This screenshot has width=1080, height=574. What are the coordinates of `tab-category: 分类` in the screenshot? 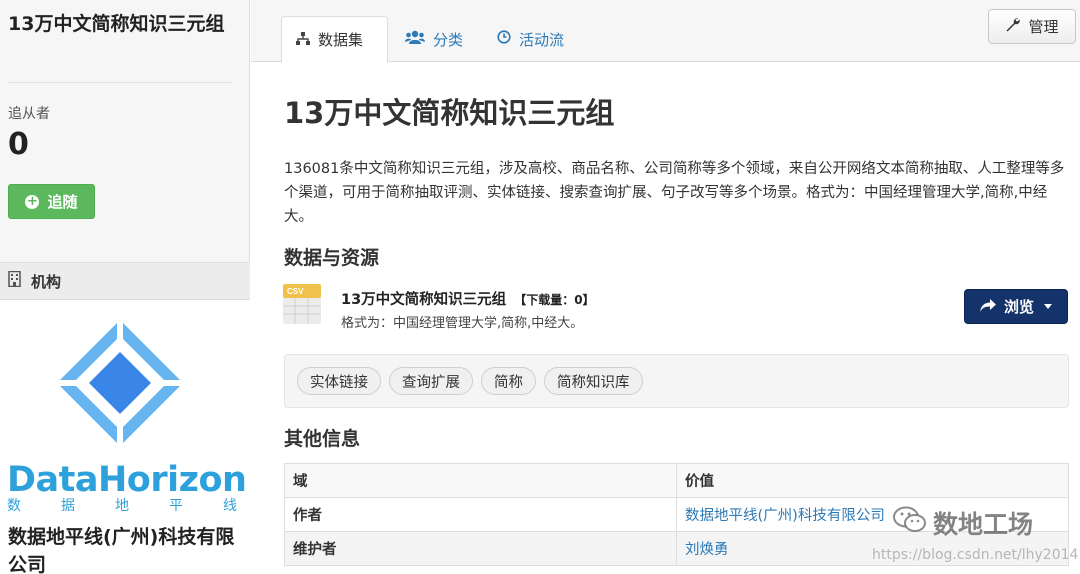 It's located at (436, 39).